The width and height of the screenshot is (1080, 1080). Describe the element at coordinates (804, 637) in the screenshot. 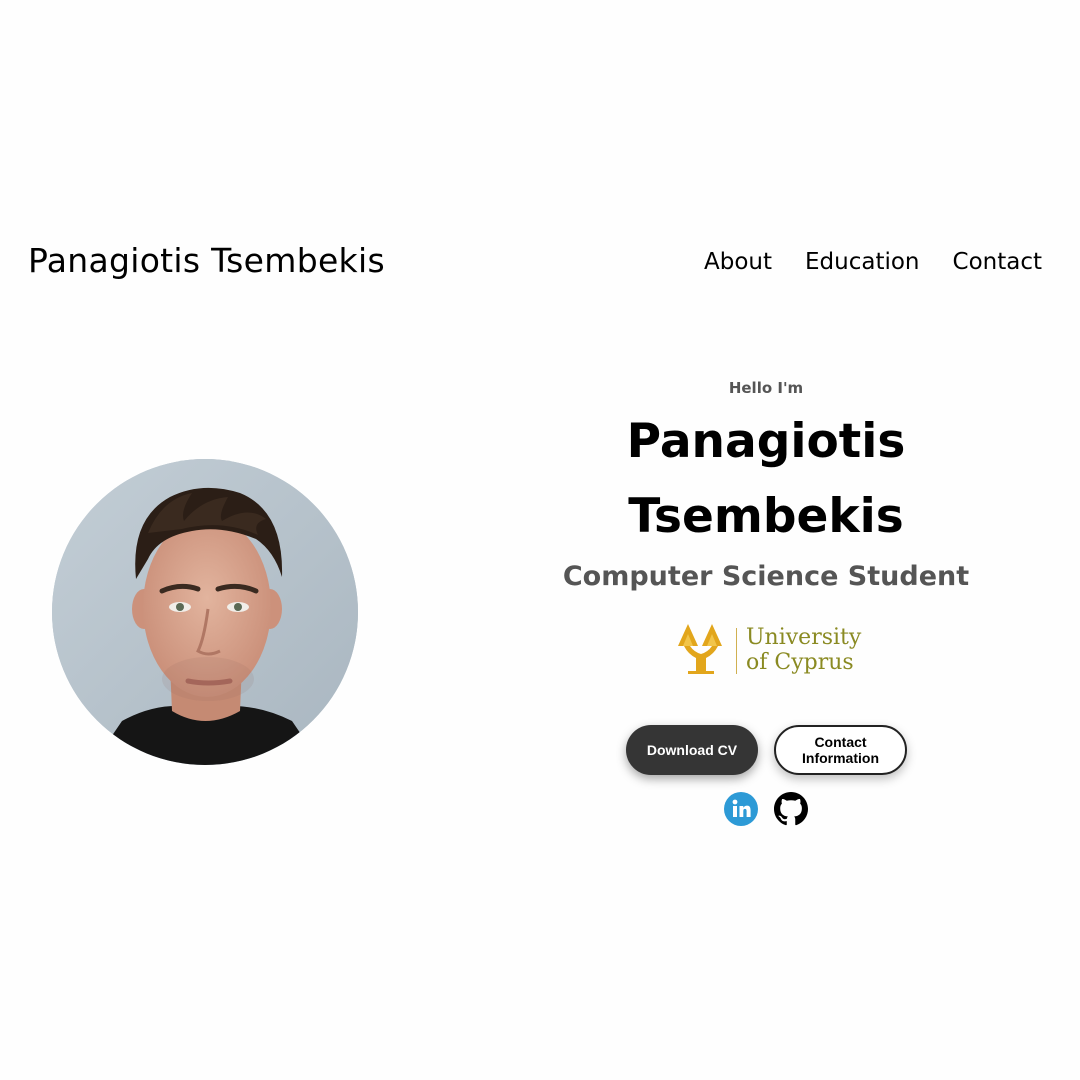

I see `university-name-line1: University` at that location.